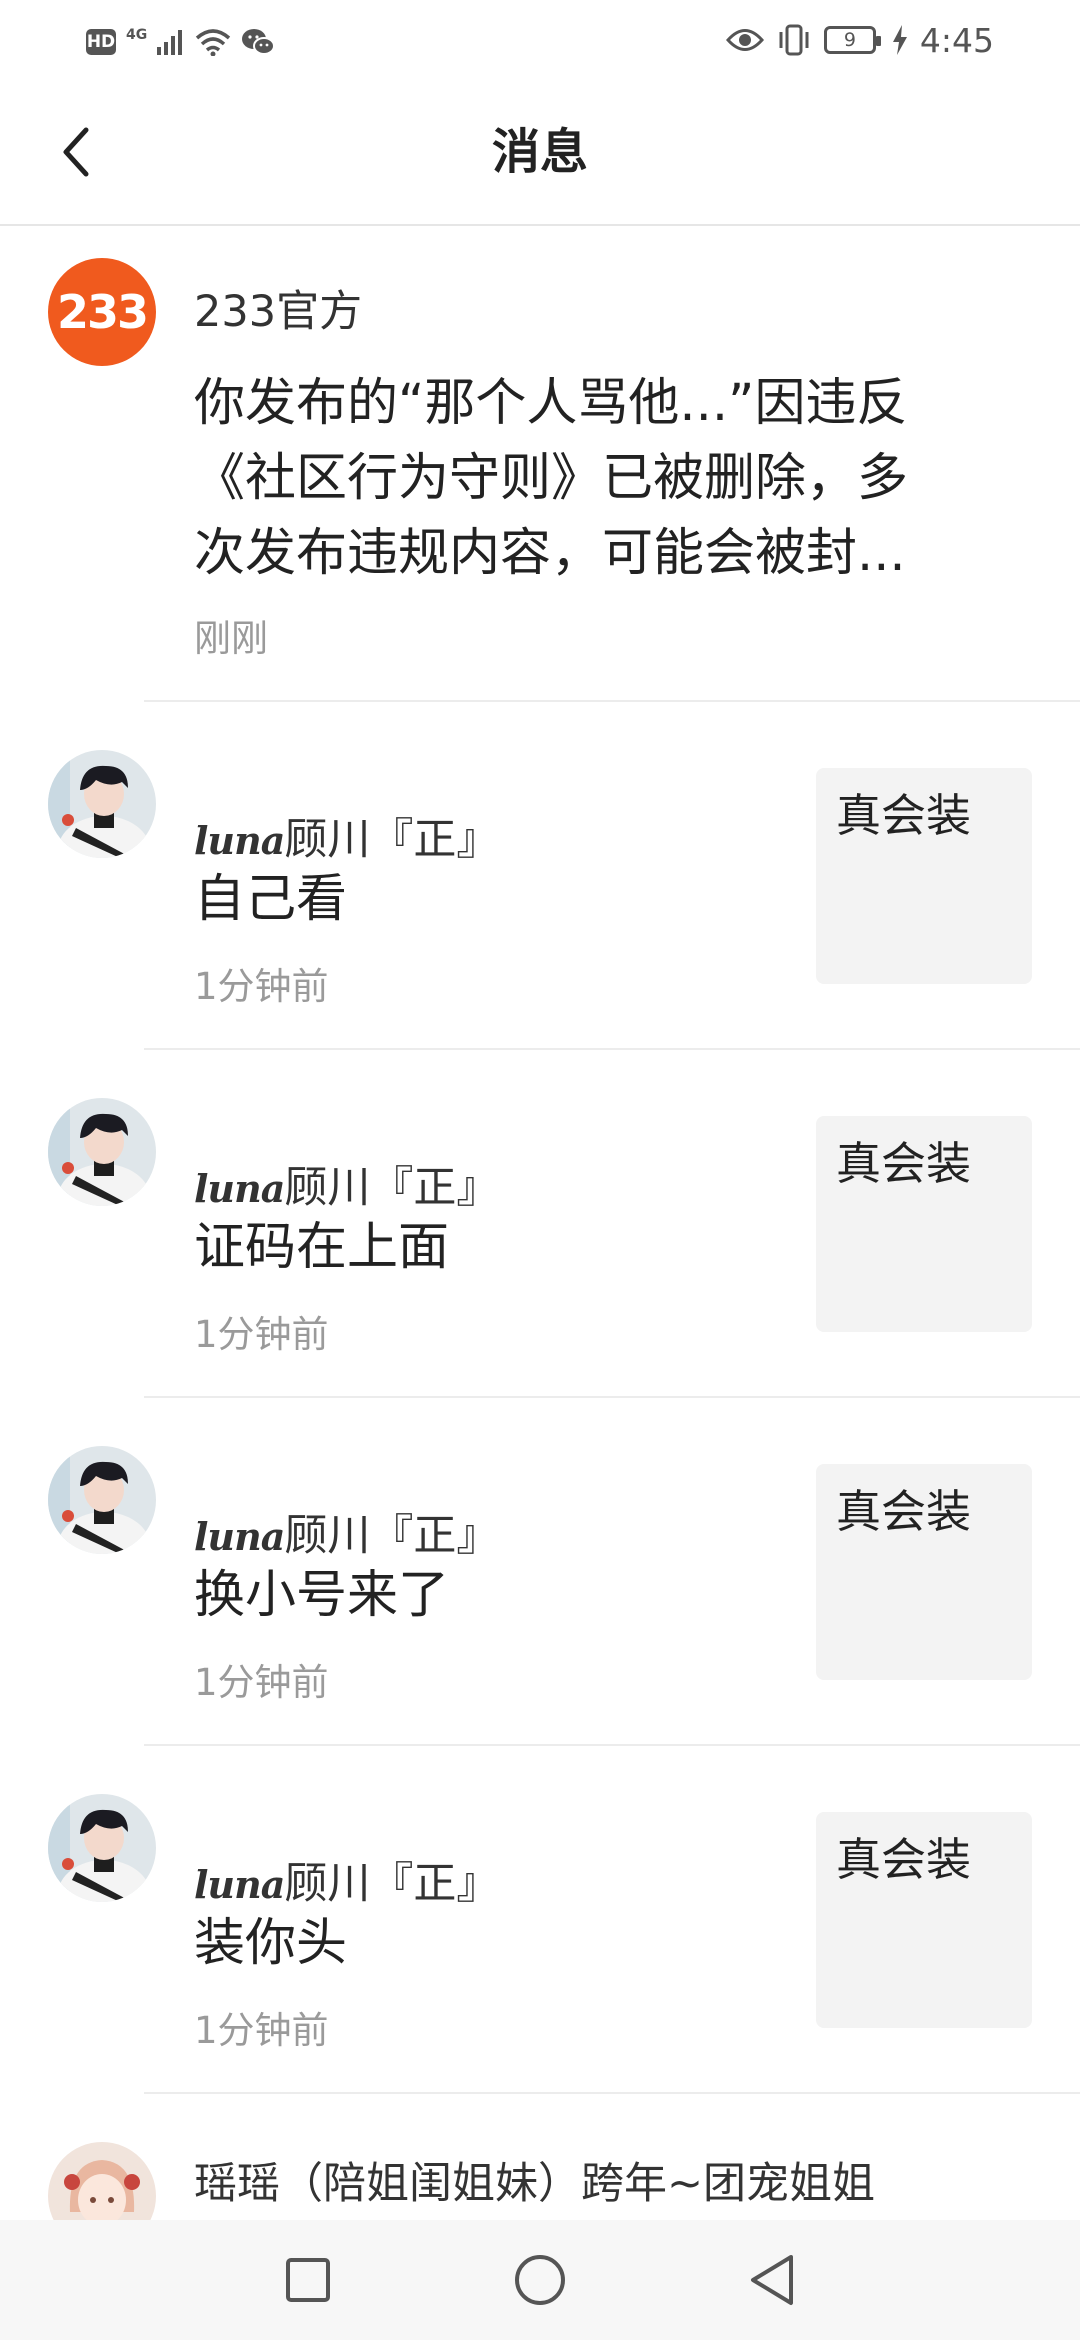  Describe the element at coordinates (322, 1247) in the screenshot. I see `message-content: 证码在上面` at that location.